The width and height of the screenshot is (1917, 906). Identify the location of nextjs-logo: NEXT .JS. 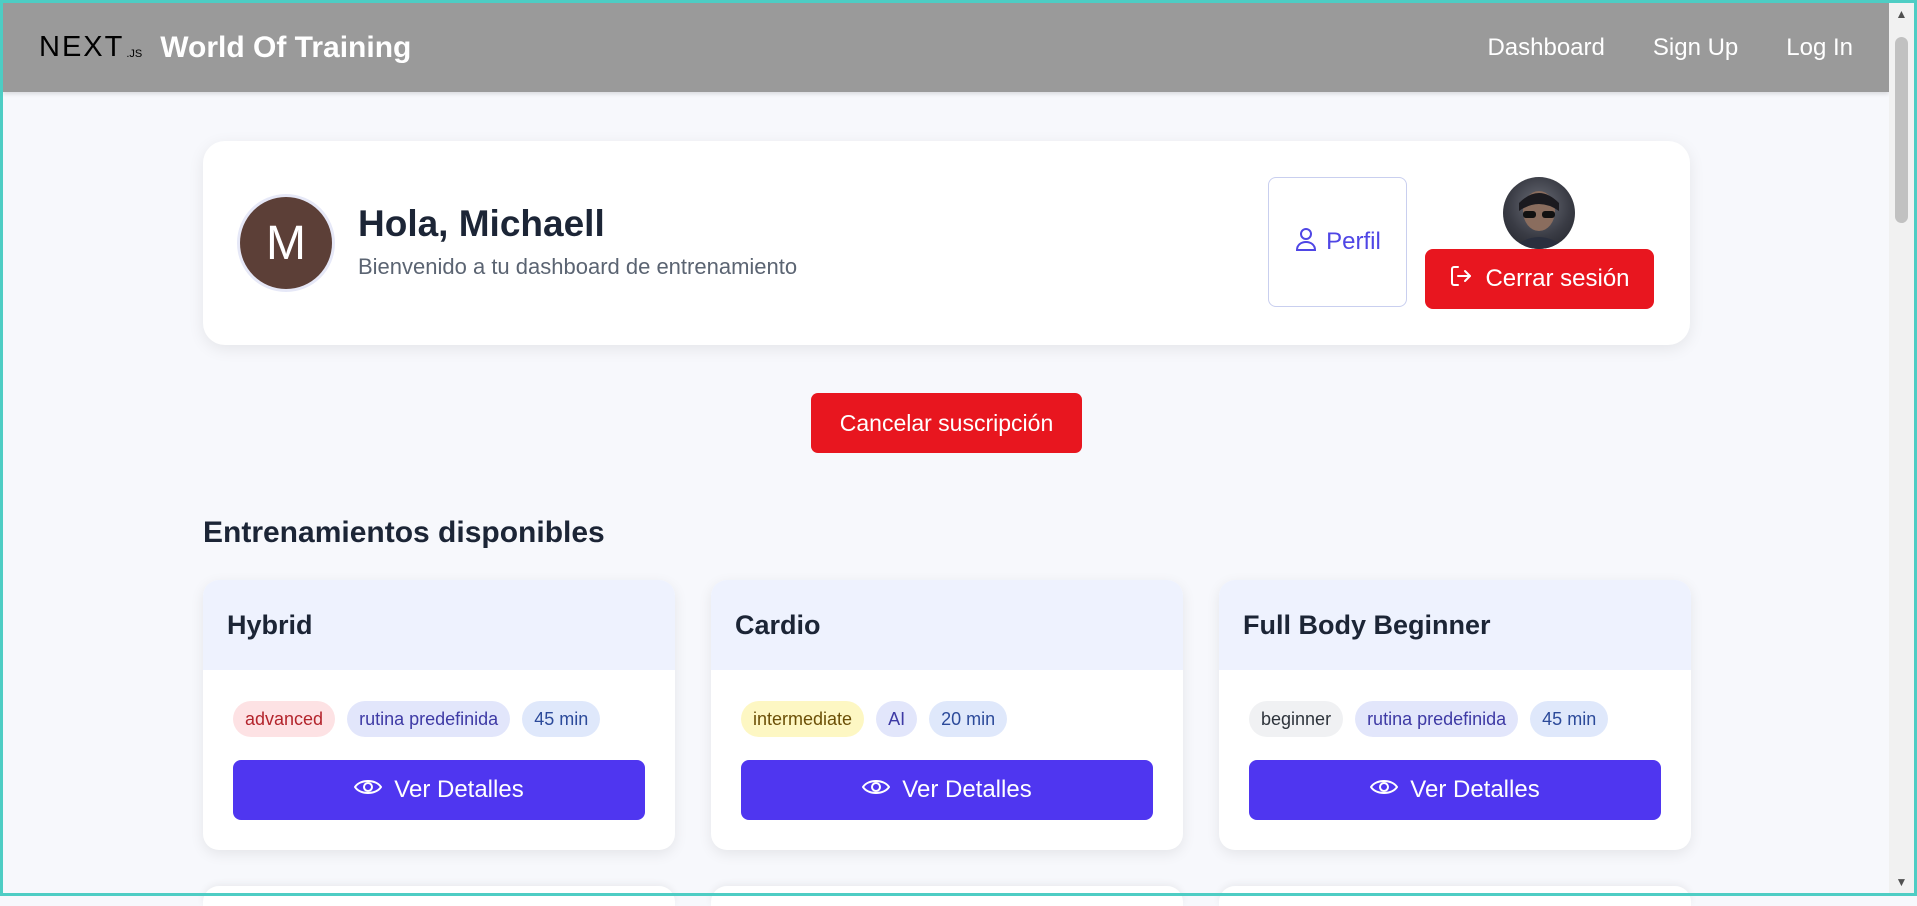
(90, 47).